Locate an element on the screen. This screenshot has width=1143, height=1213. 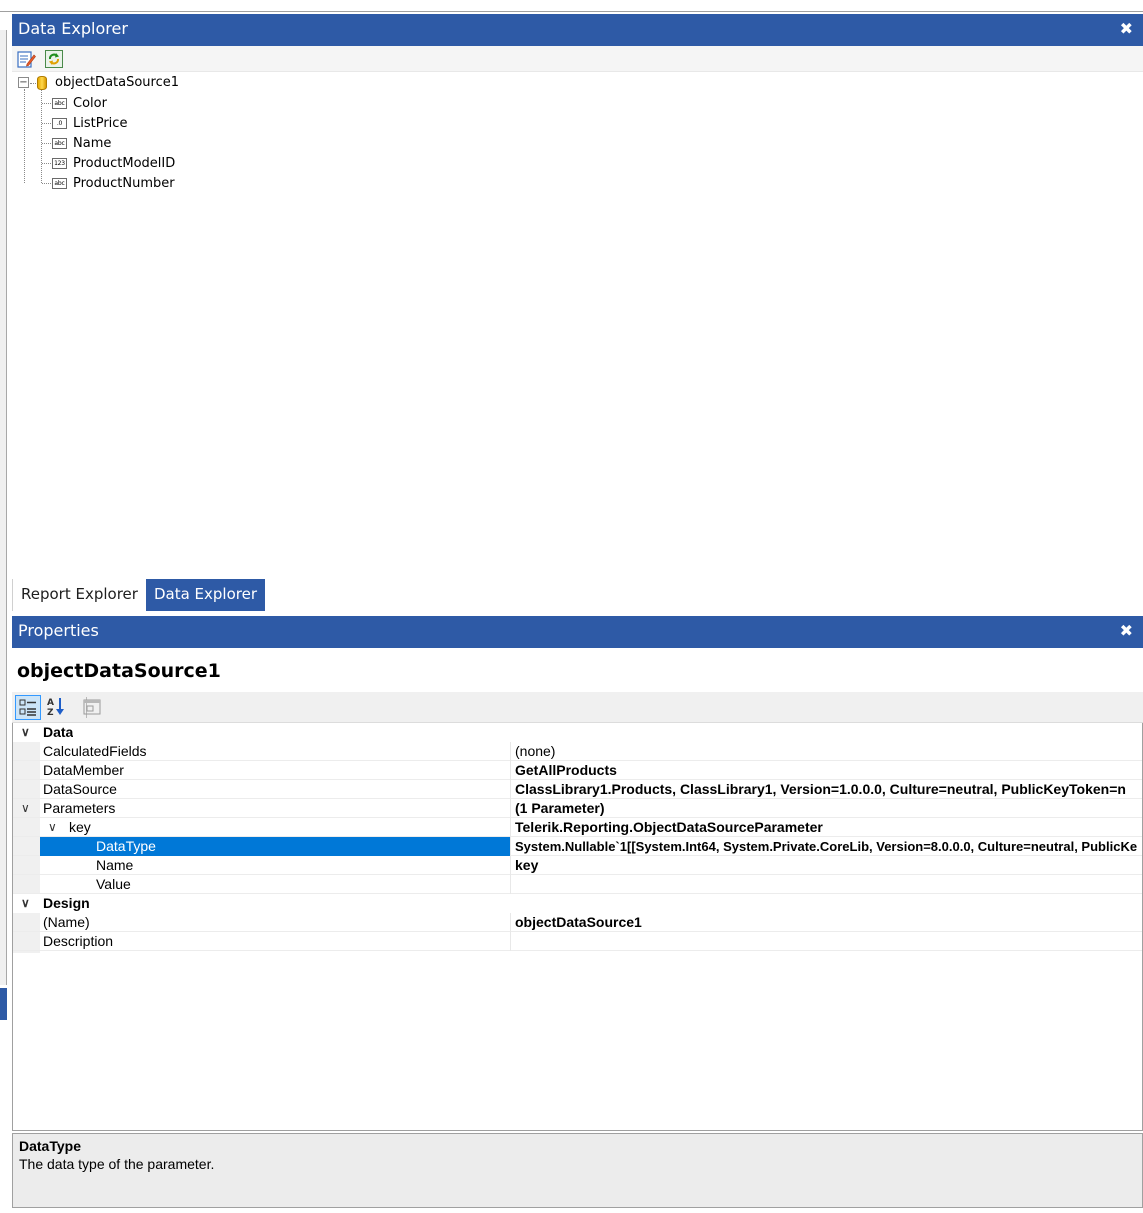
property-name: Value is located at coordinates (113, 884).